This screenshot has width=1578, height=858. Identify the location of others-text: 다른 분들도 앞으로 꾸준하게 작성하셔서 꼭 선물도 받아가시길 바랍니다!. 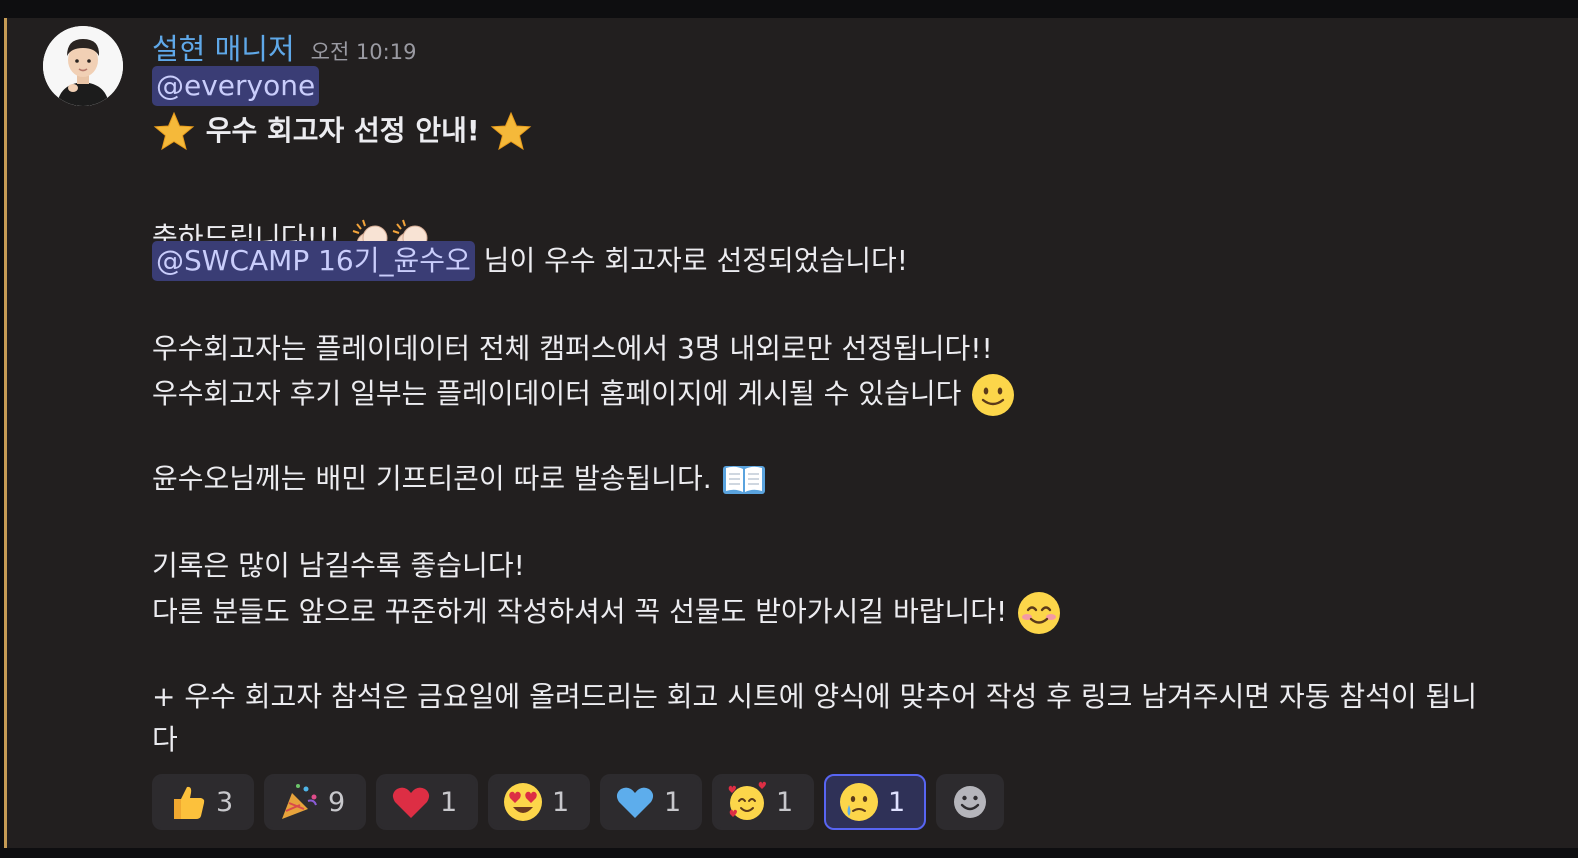
(580, 611).